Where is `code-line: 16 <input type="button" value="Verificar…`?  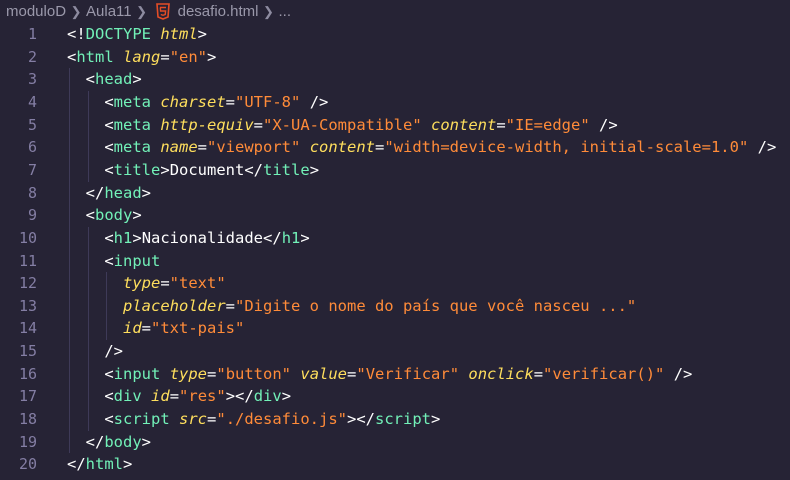
code-line: 16 <input type="button" value="Verificar… is located at coordinates (395, 374).